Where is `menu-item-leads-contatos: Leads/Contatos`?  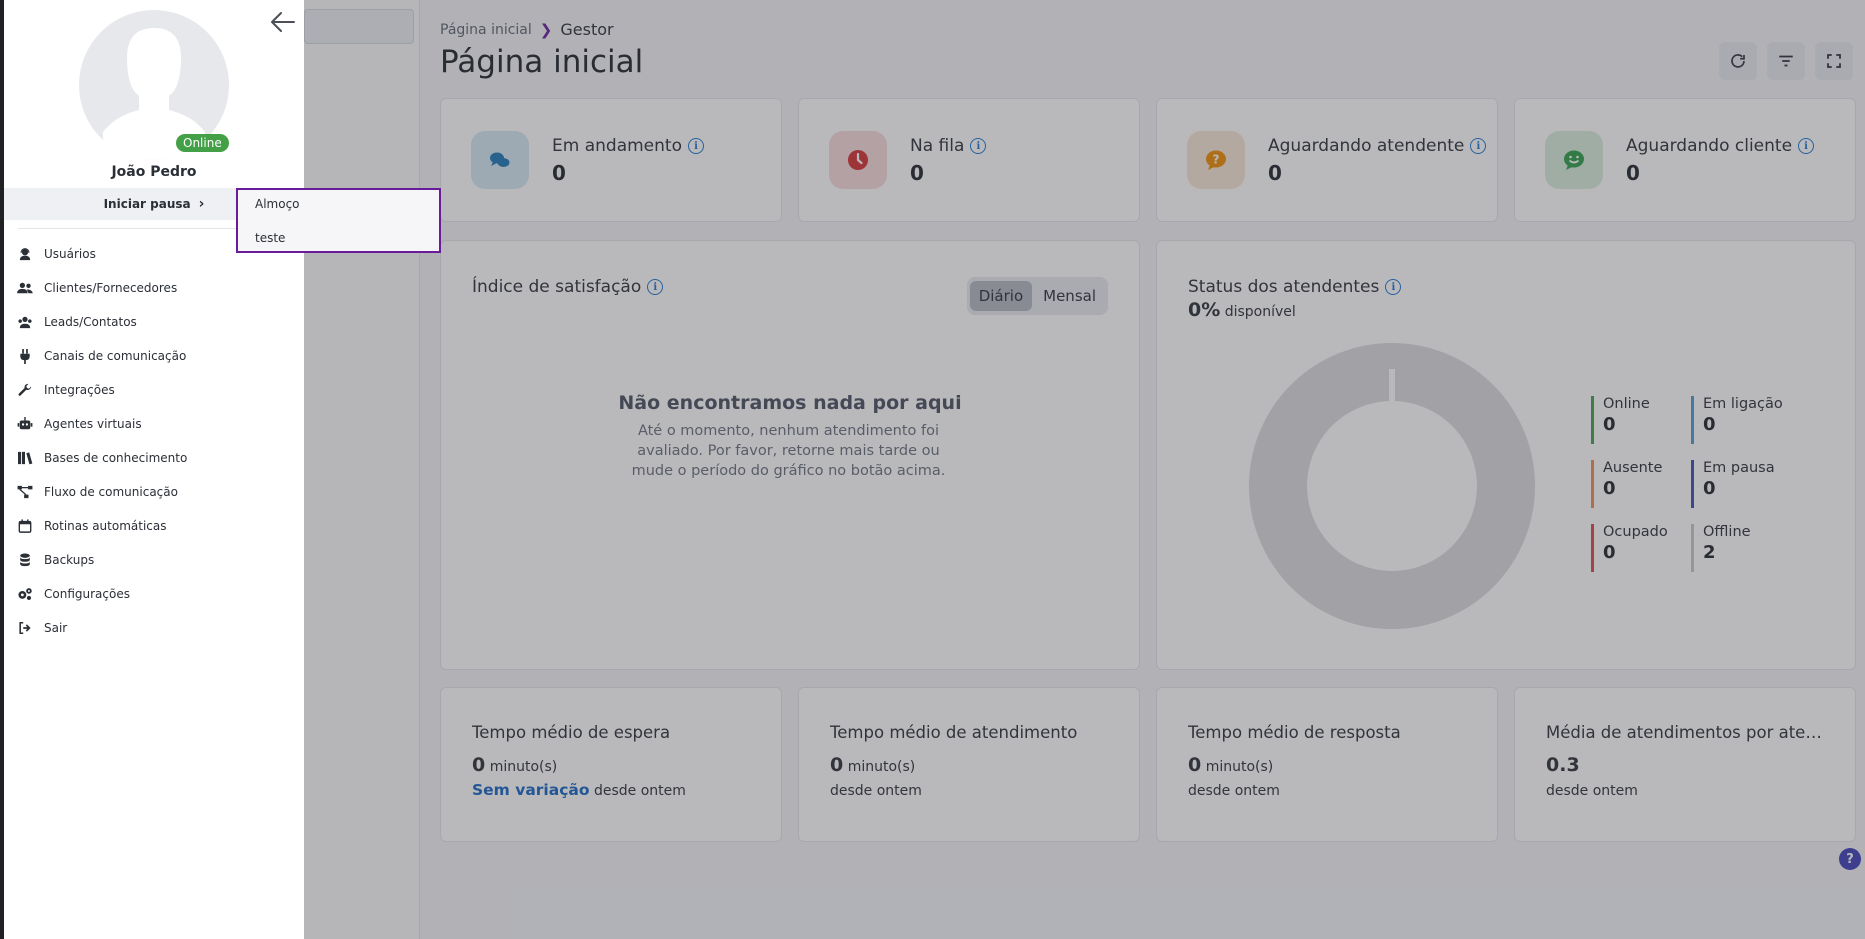
menu-item-leads-contatos: Leads/Contatos is located at coordinates (154, 322).